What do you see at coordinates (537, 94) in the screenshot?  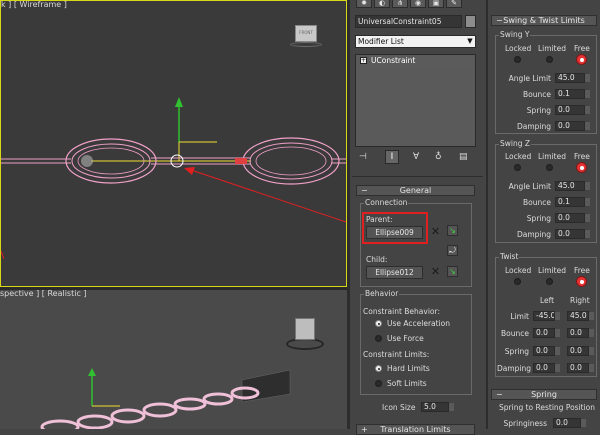 I see `swing-y-bounce-label: Bounce` at bounding box center [537, 94].